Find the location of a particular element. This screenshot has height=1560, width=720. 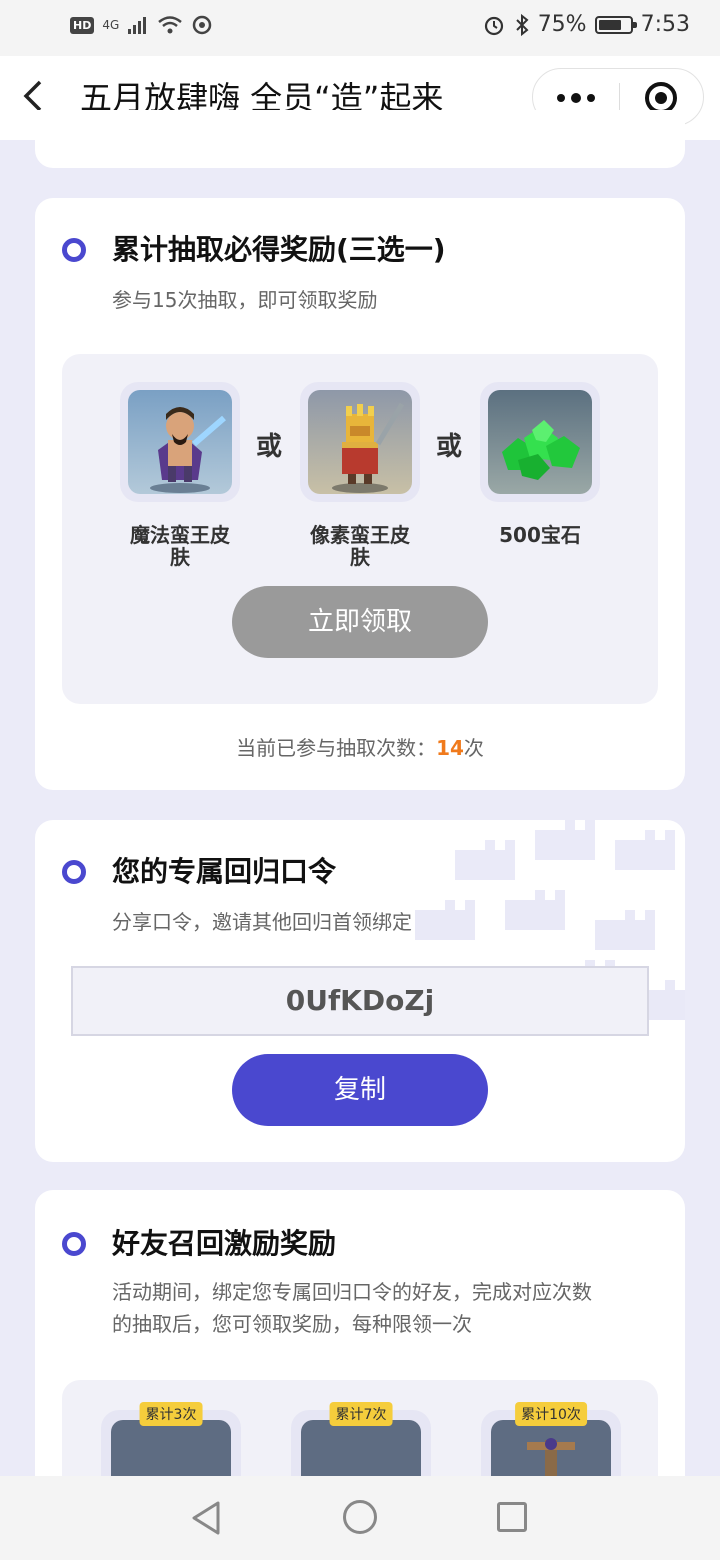

status-right: 75% 7:53 is located at coordinates (586, 24).